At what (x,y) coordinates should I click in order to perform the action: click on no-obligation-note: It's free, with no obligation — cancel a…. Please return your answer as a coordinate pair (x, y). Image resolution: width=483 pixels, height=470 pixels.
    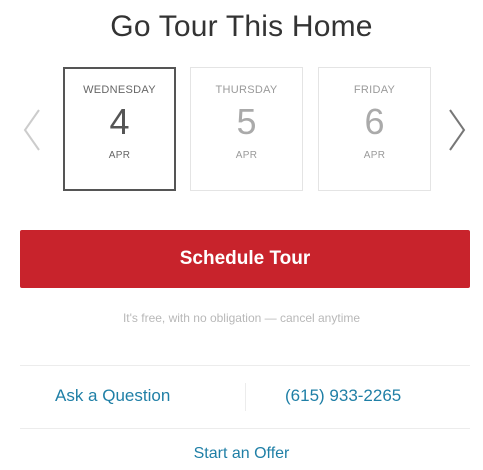
    Looking at the image, I should click on (241, 318).